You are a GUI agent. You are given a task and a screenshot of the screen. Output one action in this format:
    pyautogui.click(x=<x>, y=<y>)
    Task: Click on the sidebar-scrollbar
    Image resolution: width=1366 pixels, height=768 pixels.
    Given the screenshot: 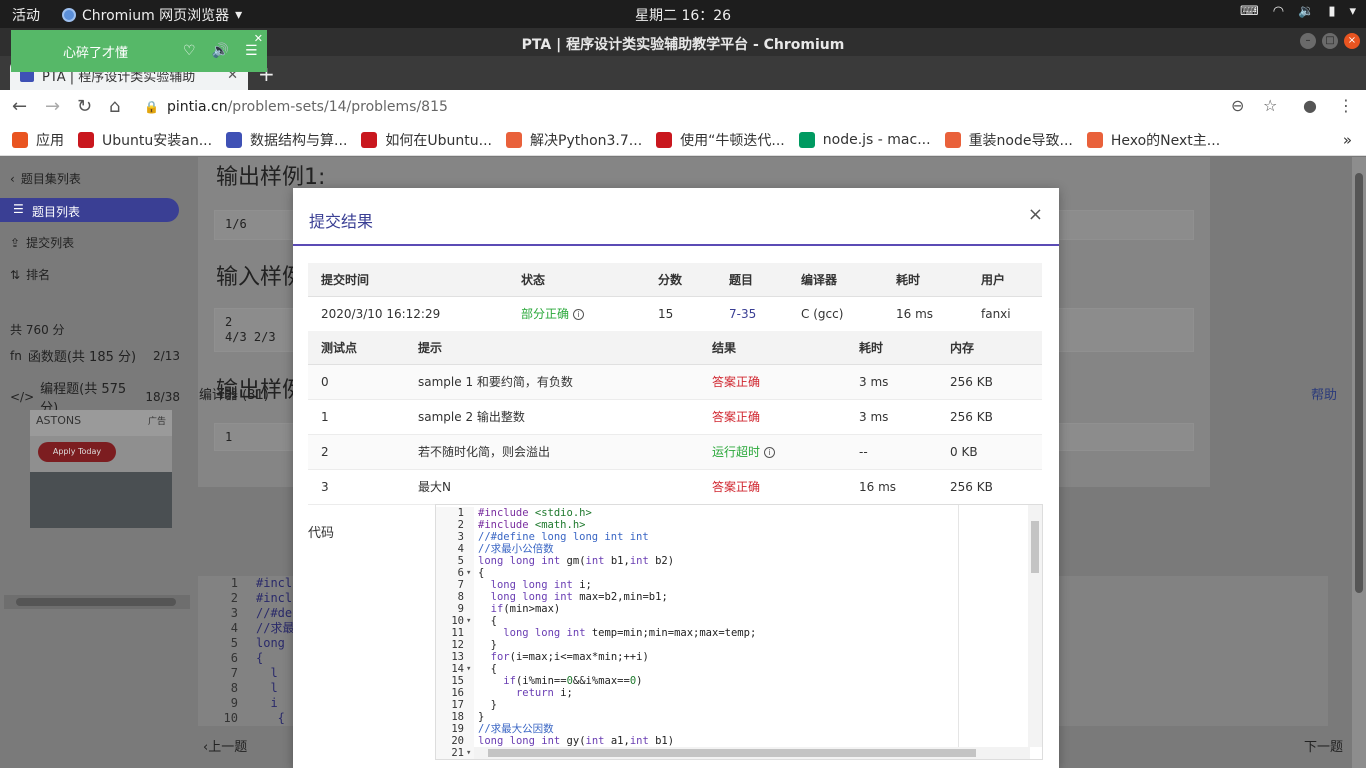 What is the action you would take?
    pyautogui.click(x=97, y=602)
    